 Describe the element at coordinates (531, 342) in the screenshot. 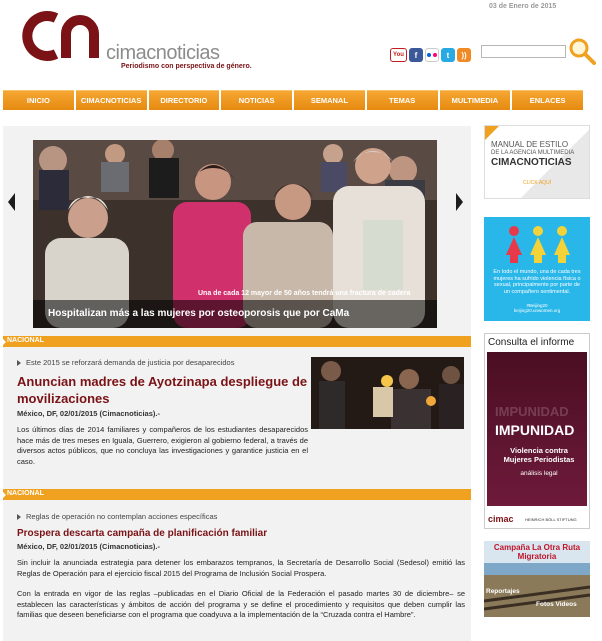

I see `ad3-heading: Consulta el informe` at that location.